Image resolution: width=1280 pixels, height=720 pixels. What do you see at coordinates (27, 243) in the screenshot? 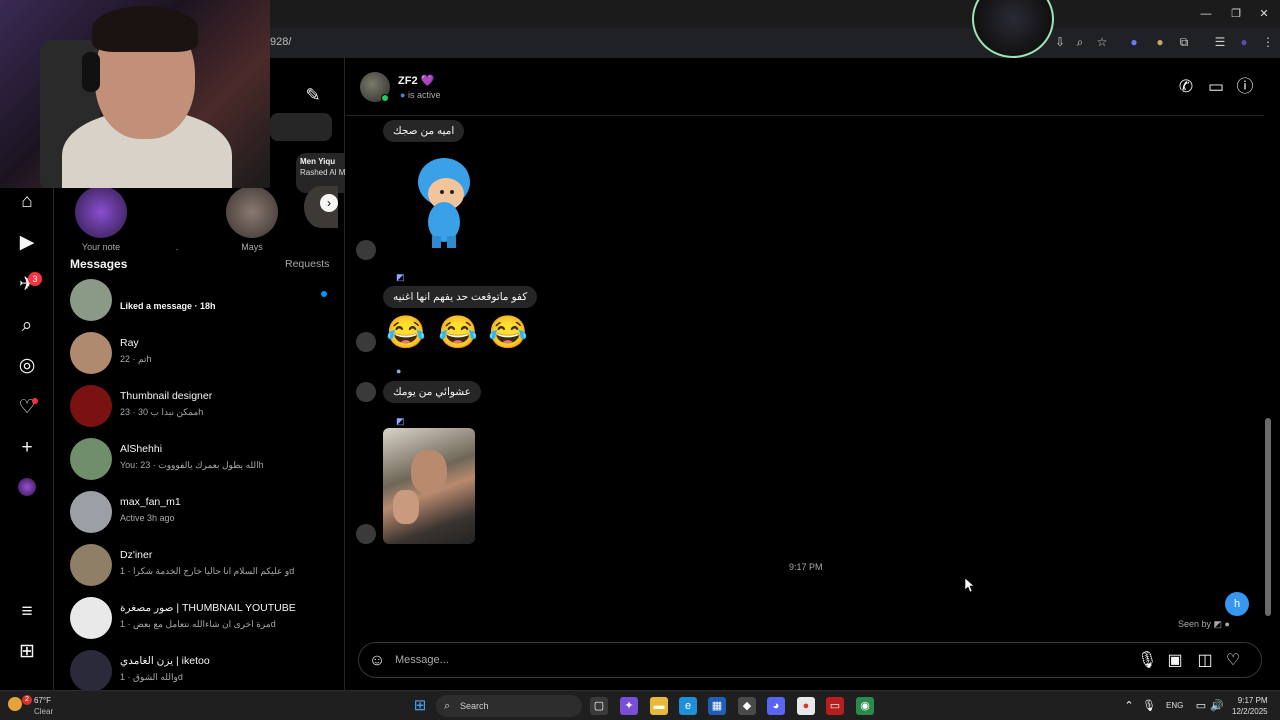
I see `reels-icon: ▶` at bounding box center [27, 243].